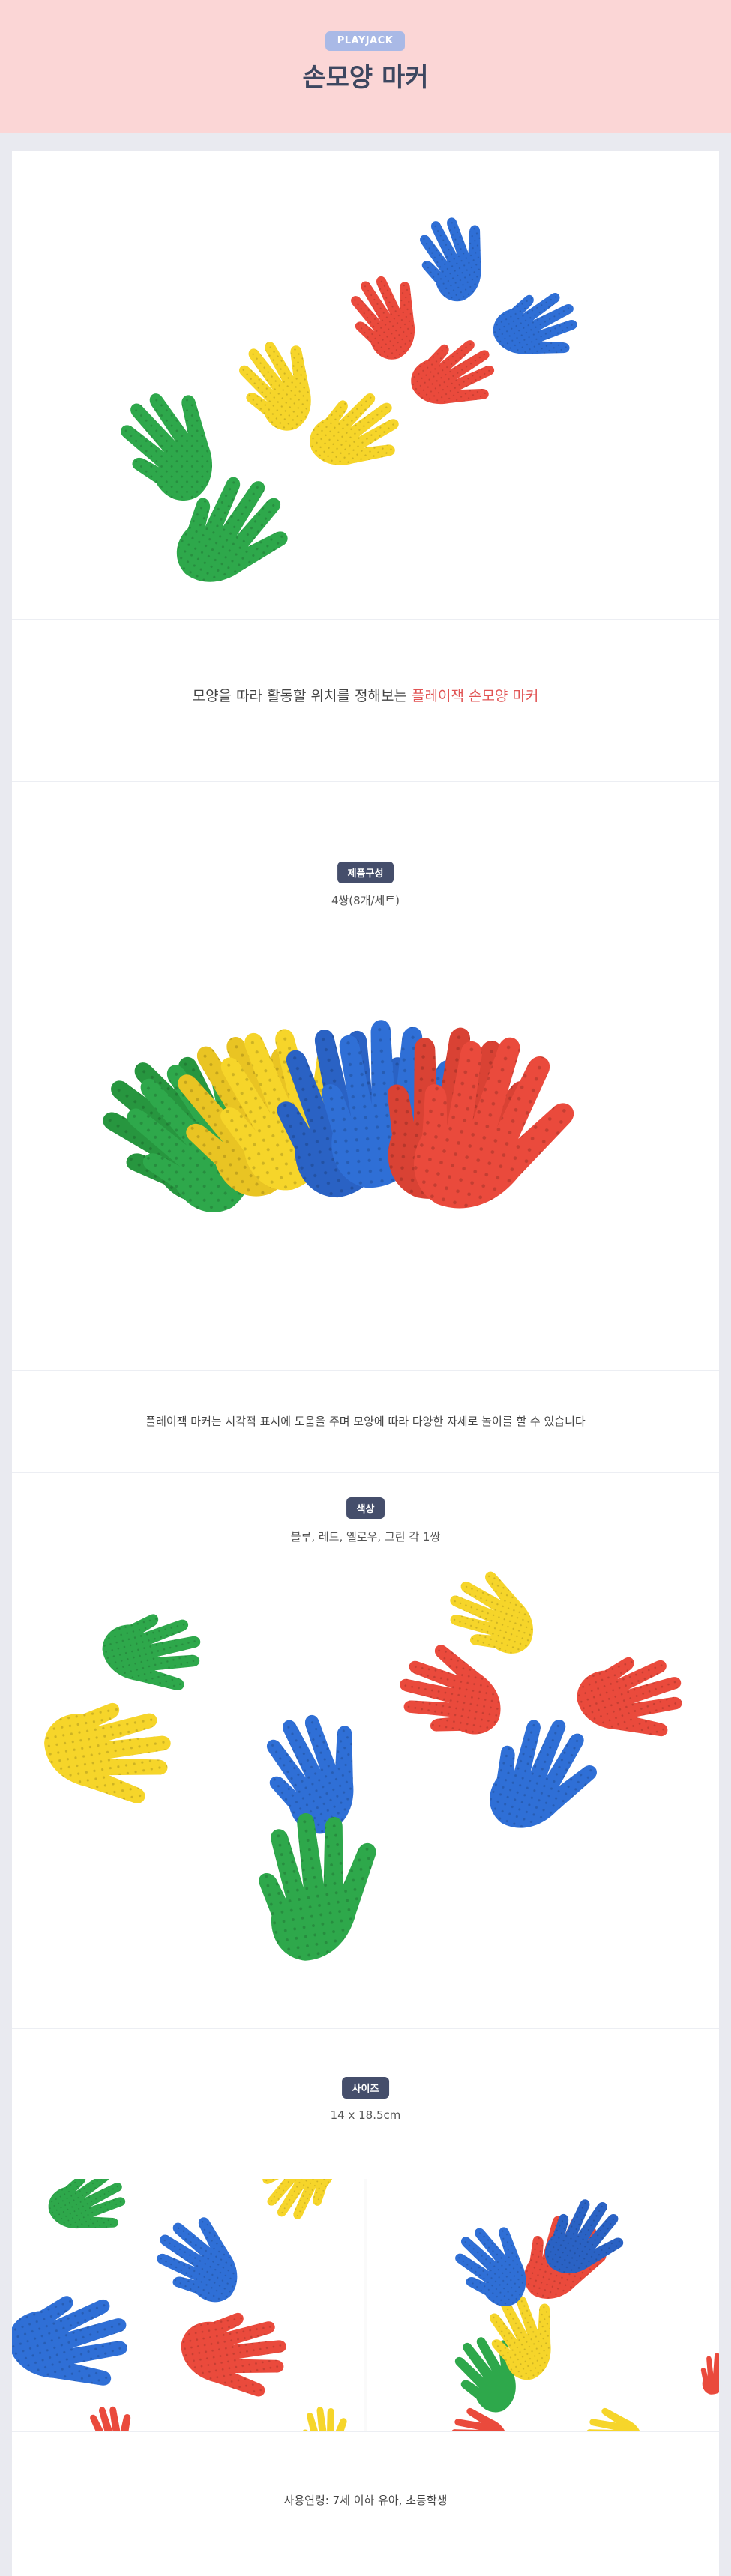  Describe the element at coordinates (475, 696) in the screenshot. I see `tagline-highlight: 플레이잭 손모양 마커` at that location.